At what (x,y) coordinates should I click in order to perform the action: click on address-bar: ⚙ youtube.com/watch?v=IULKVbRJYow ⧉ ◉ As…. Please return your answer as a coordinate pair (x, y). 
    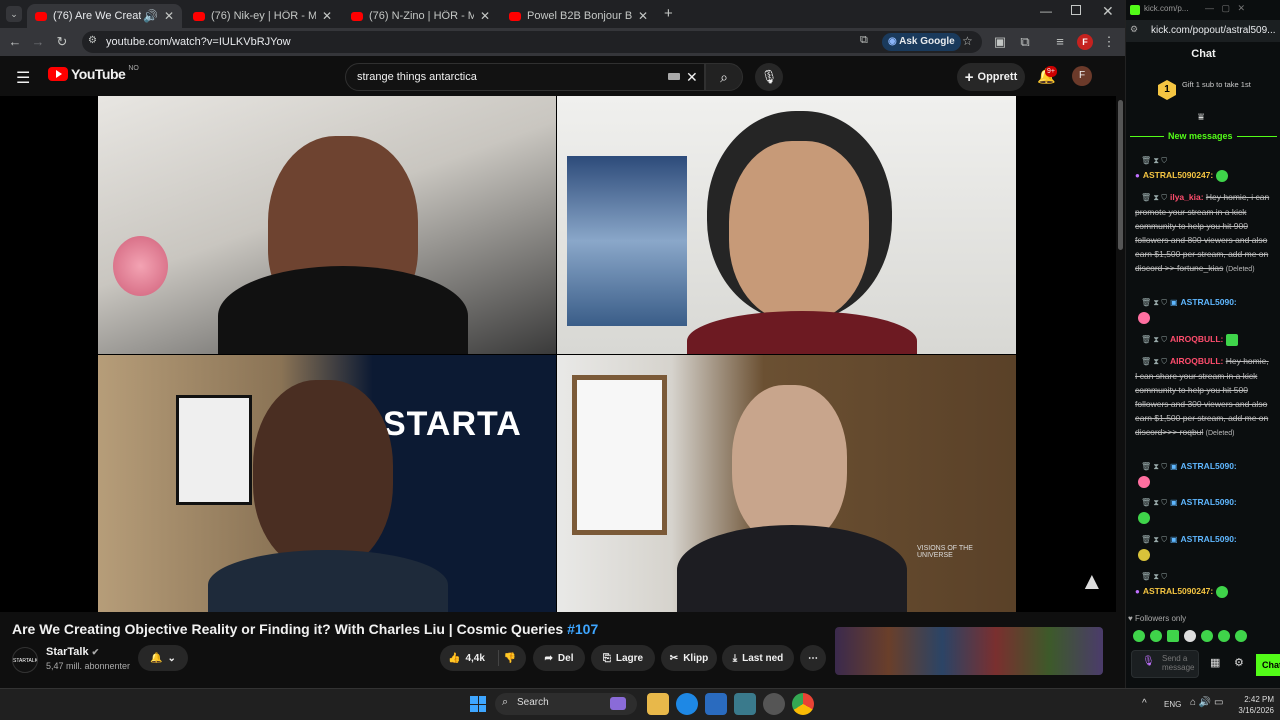
    Looking at the image, I should click on (532, 42).